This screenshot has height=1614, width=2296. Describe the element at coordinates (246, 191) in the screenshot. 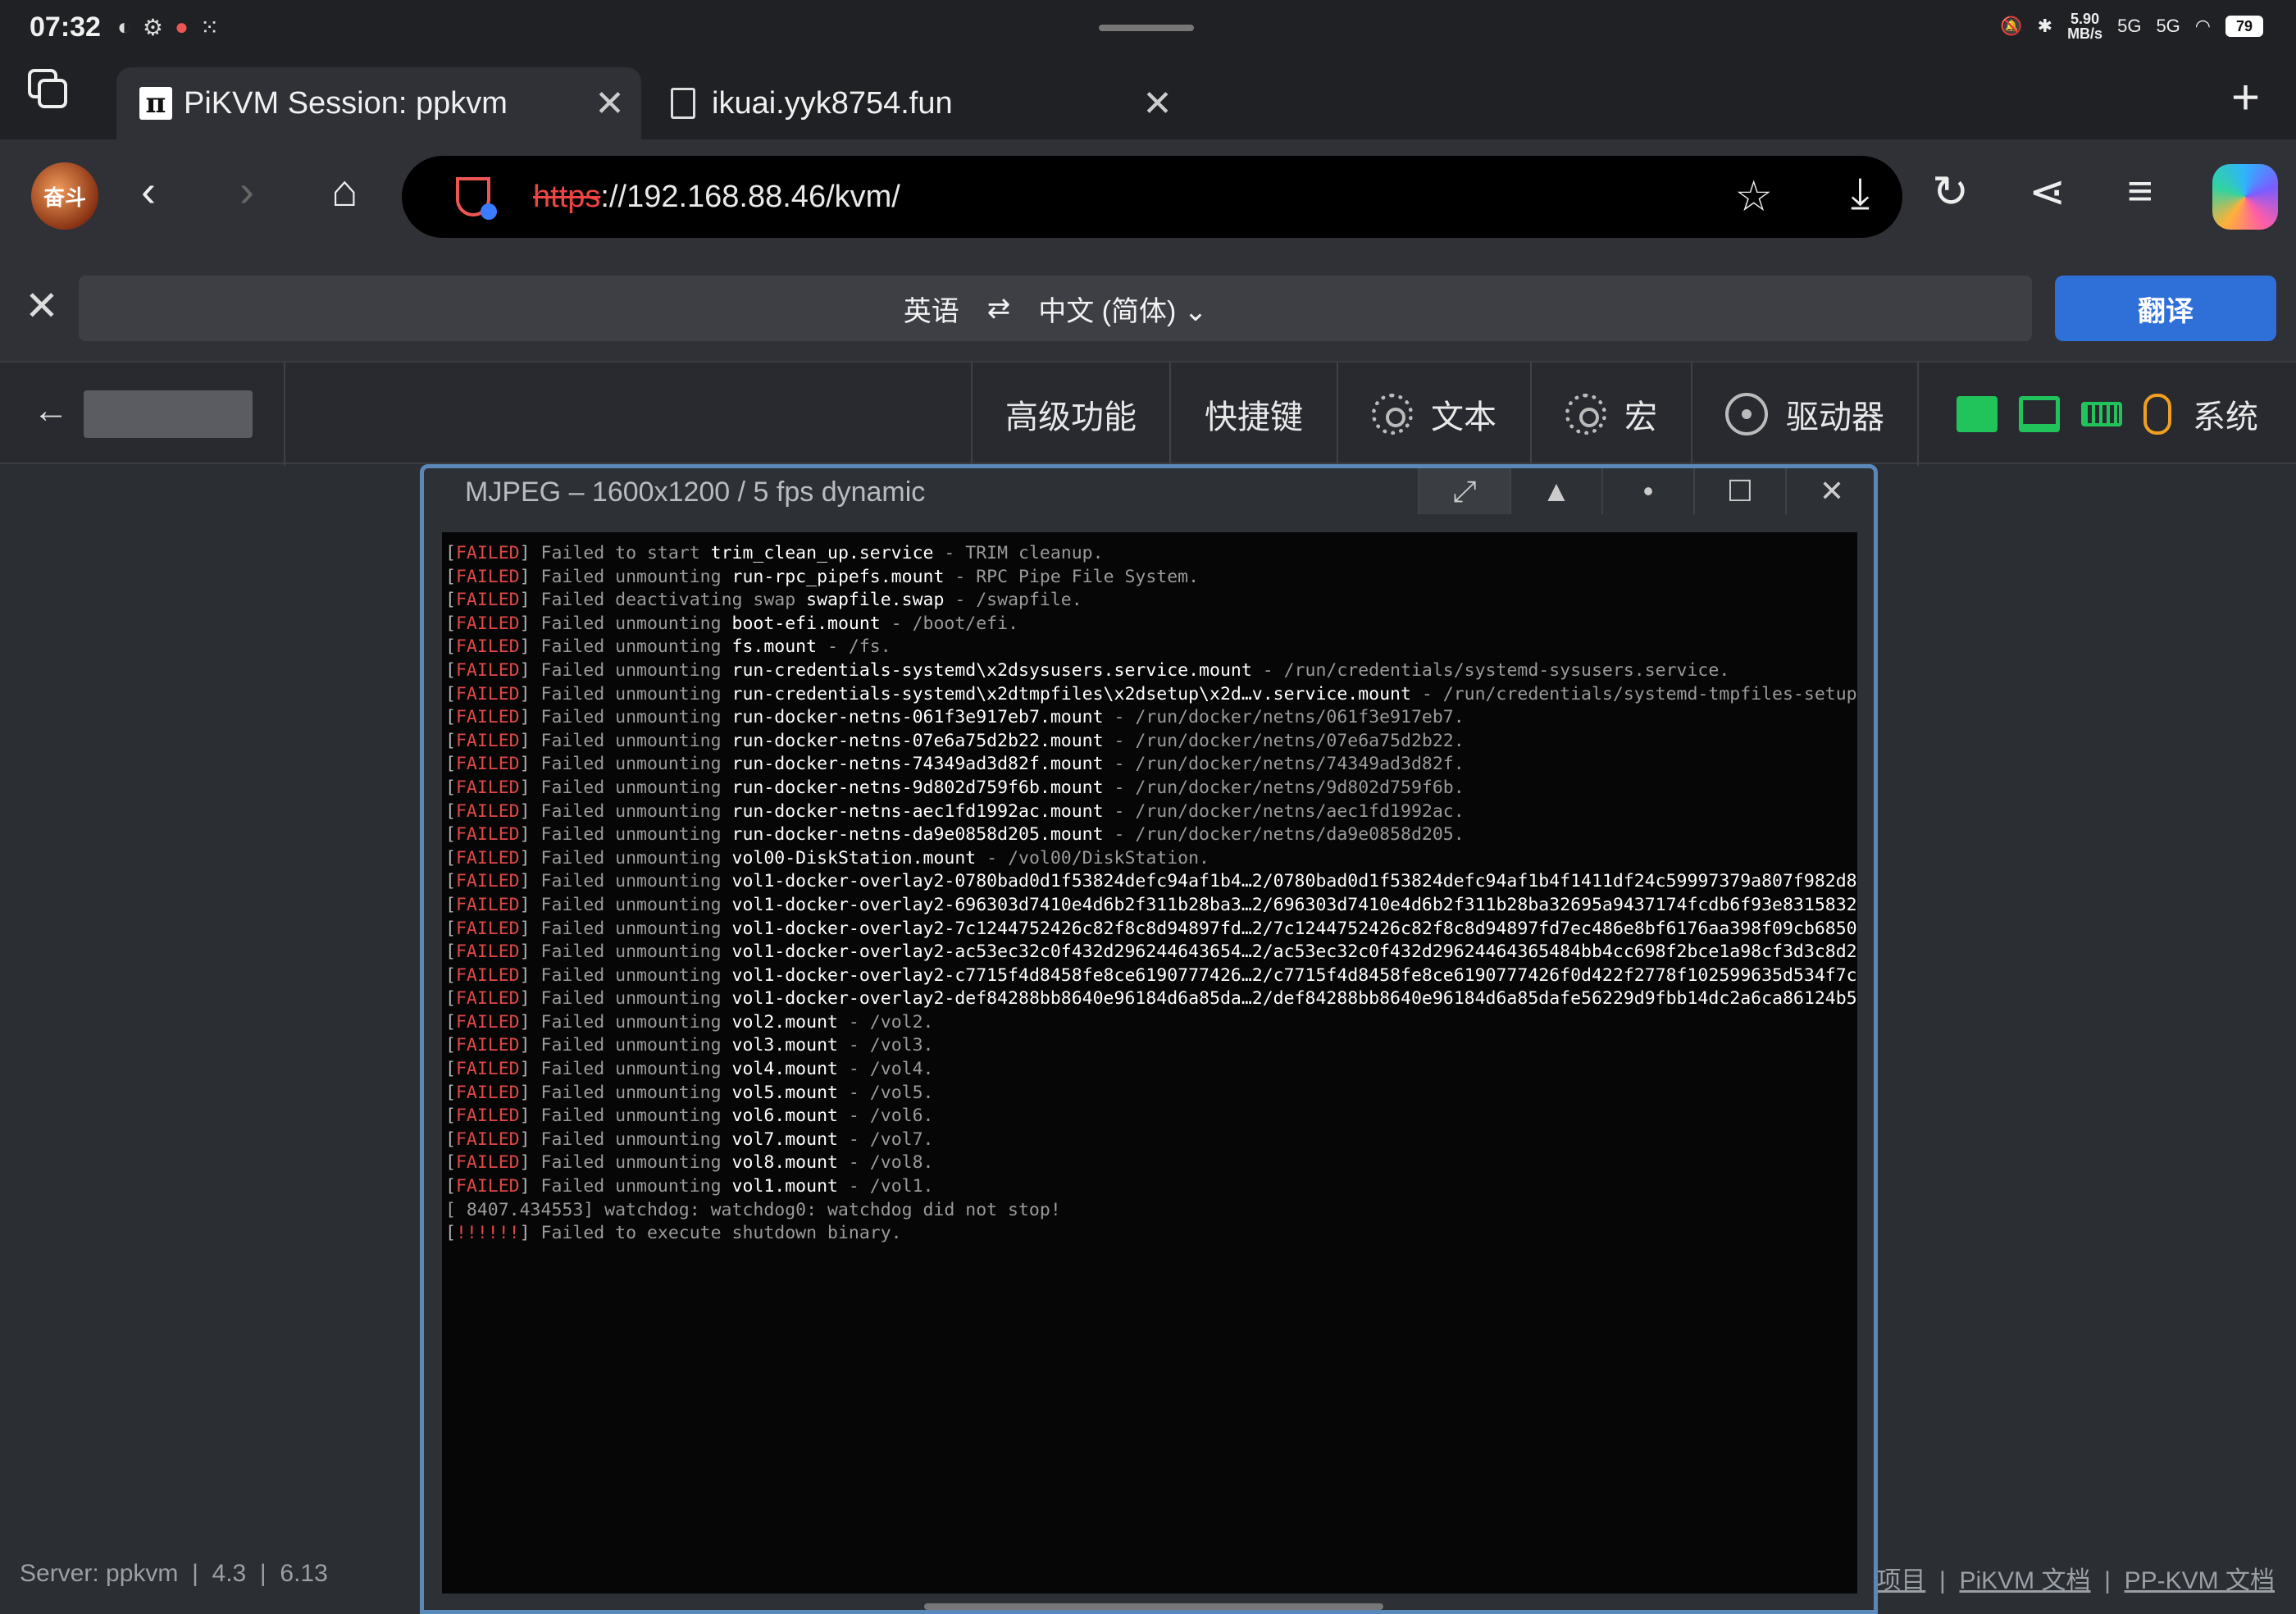

I see `forward-icon: ›` at that location.